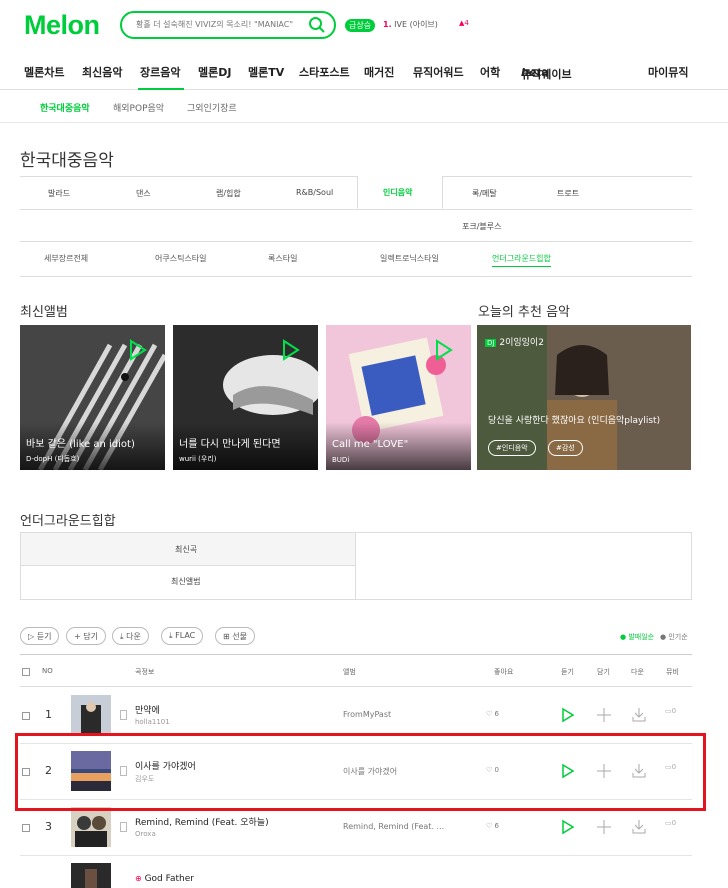  What do you see at coordinates (400, 192) in the screenshot?
I see `genre-indie-tab: 인디음악` at bounding box center [400, 192].